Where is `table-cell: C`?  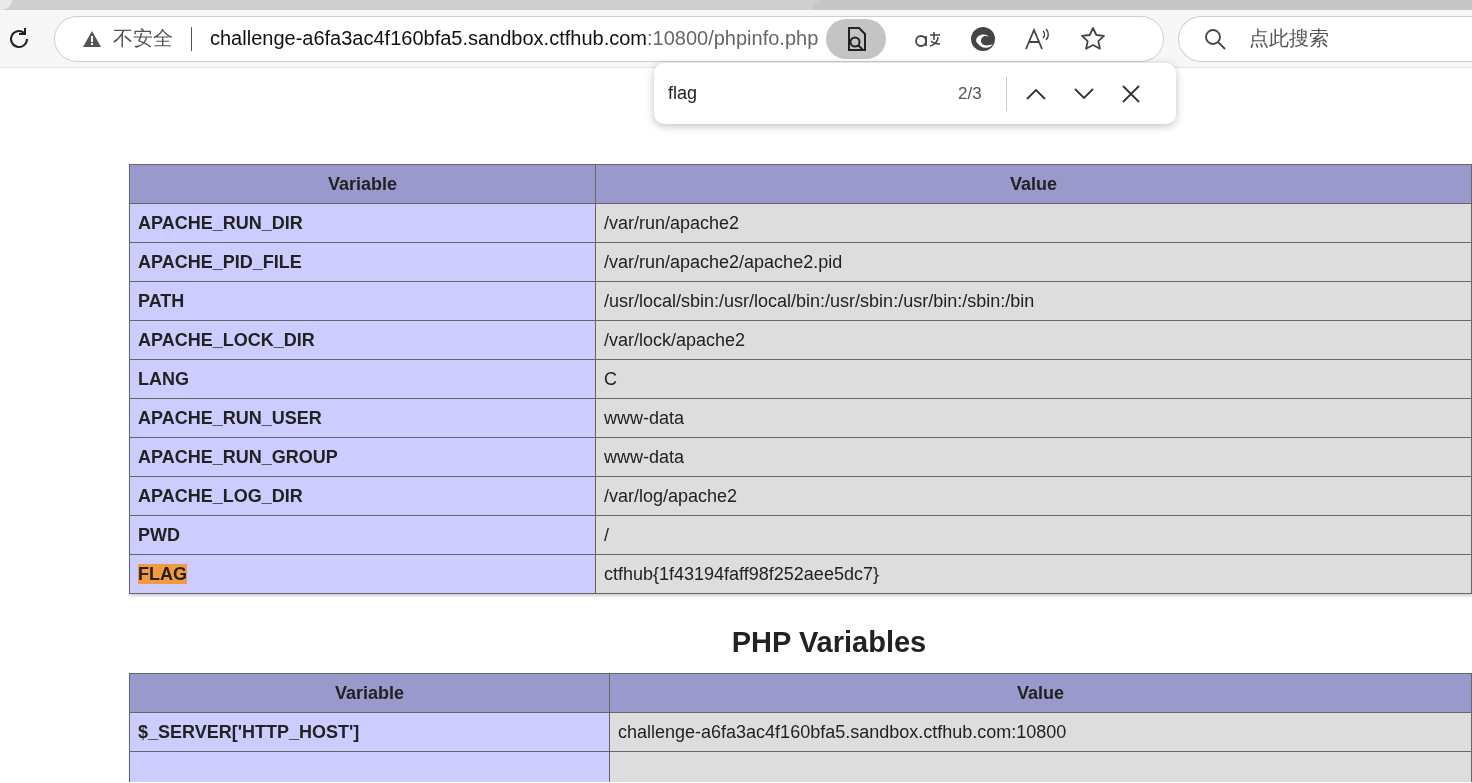
table-cell: C is located at coordinates (1033, 379).